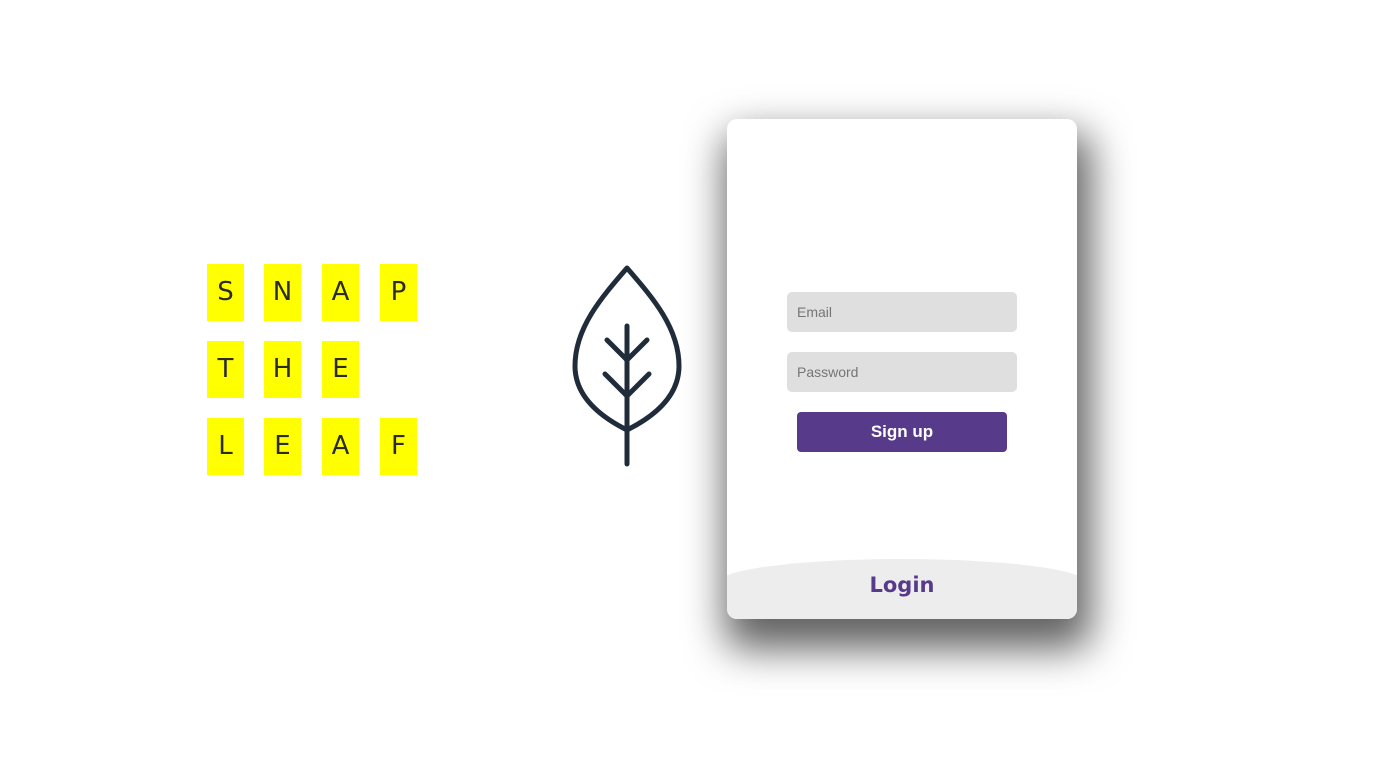 Image resolution: width=1394 pixels, height=775 pixels. I want to click on leaf-icon, so click(627, 366).